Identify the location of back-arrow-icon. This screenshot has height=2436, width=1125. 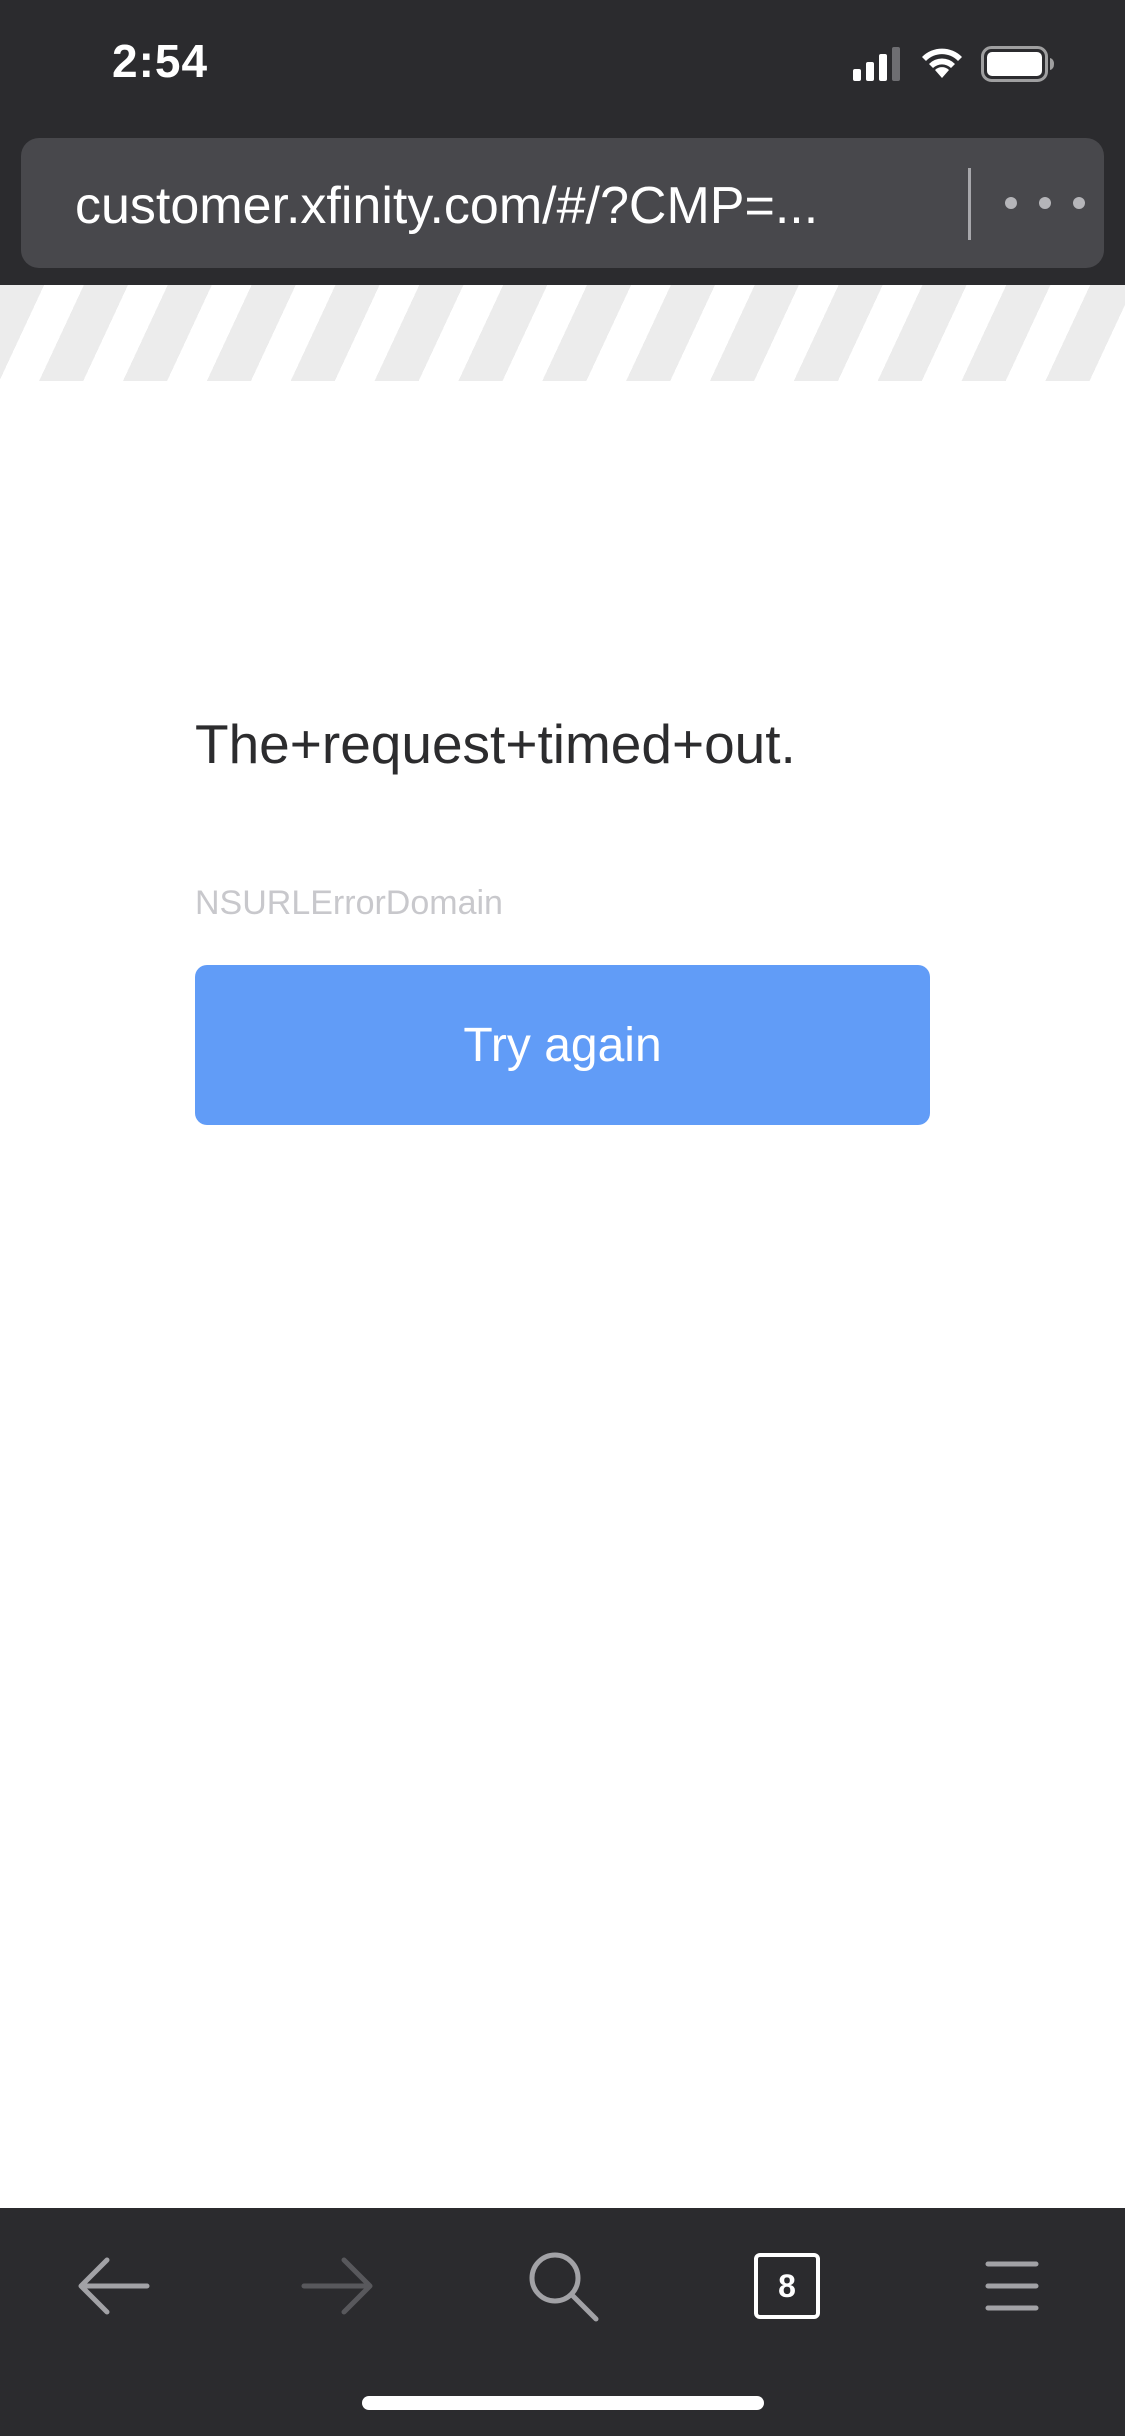
(114, 2286).